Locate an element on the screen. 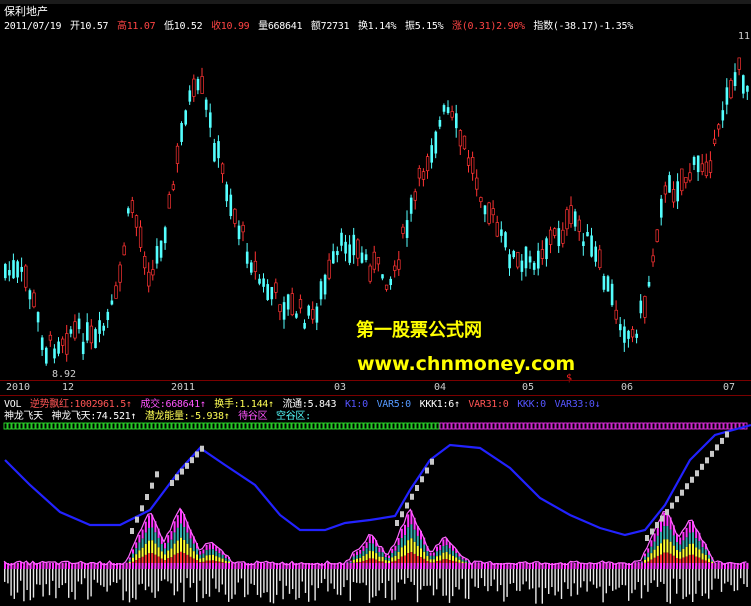 The width and height of the screenshot is (751, 606). time-tick: 06 is located at coordinates (627, 387).